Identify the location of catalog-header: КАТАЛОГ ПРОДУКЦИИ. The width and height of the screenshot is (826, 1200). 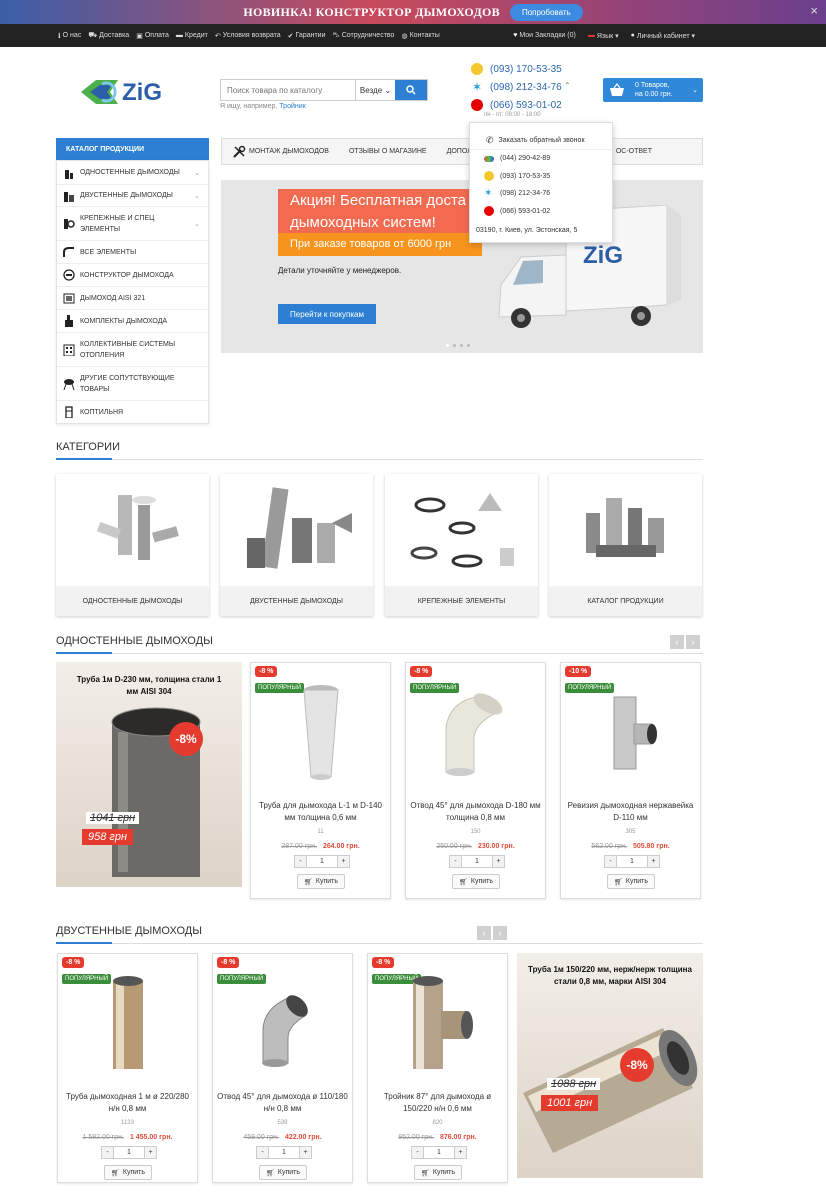
(132, 149).